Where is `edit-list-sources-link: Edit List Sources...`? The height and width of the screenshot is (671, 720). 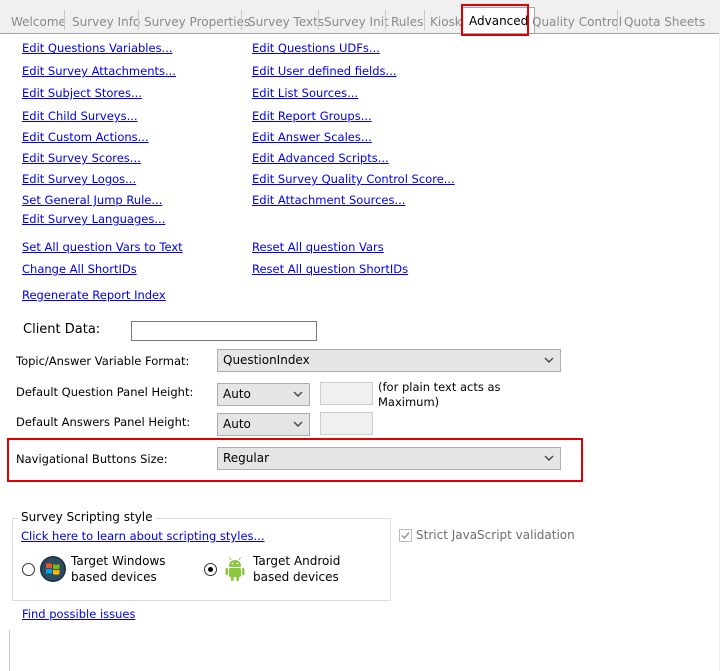 edit-list-sources-link: Edit List Sources... is located at coordinates (305, 93).